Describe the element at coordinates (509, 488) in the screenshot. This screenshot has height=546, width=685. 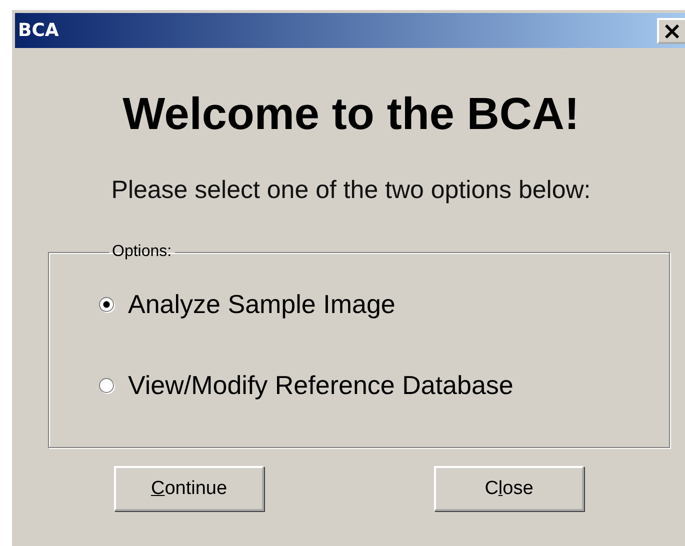
I see `dialog-button: Close` at that location.